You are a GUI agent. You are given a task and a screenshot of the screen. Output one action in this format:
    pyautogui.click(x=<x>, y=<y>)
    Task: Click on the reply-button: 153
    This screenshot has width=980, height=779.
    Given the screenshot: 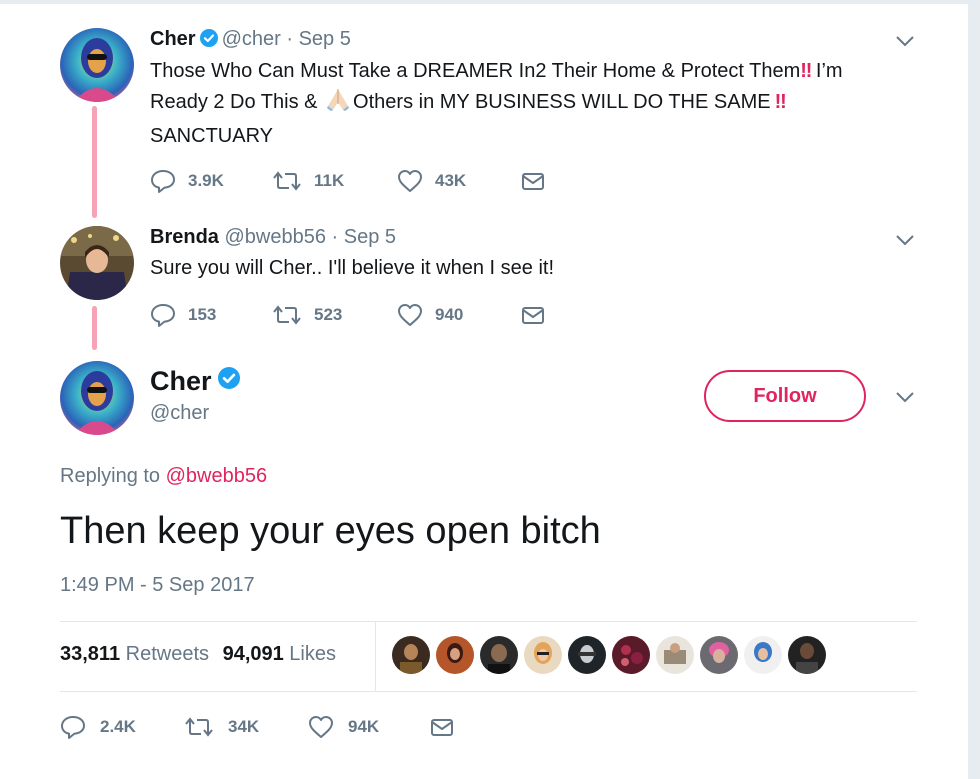 What is the action you would take?
    pyautogui.click(x=211, y=315)
    